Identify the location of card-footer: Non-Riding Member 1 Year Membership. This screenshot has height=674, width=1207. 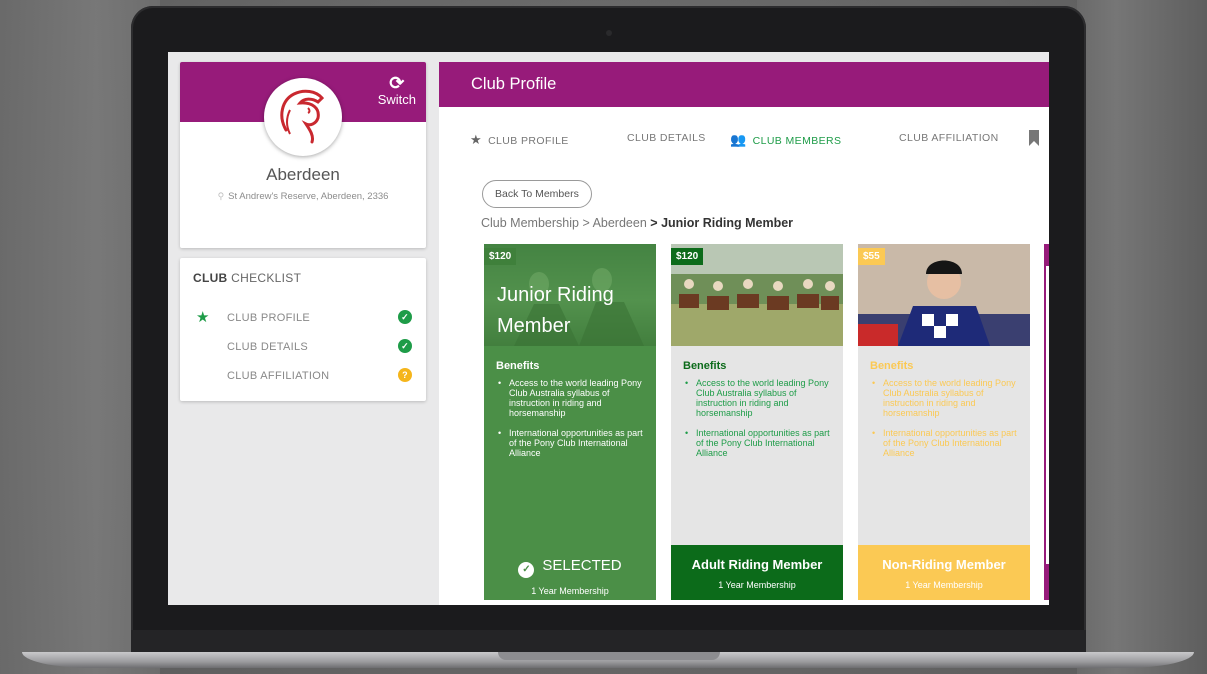
(944, 572).